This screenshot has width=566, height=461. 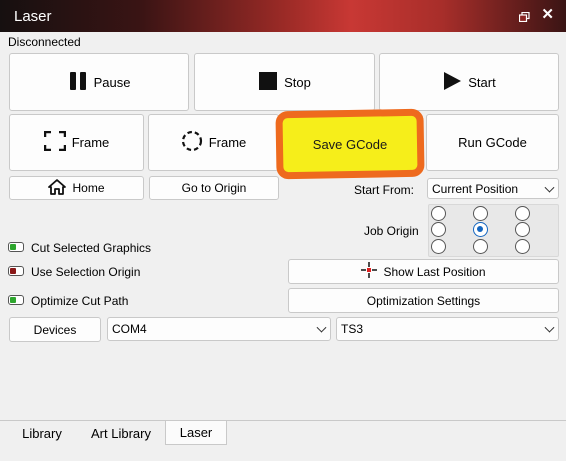 I want to click on tab-library-label: Library, so click(x=42, y=433).